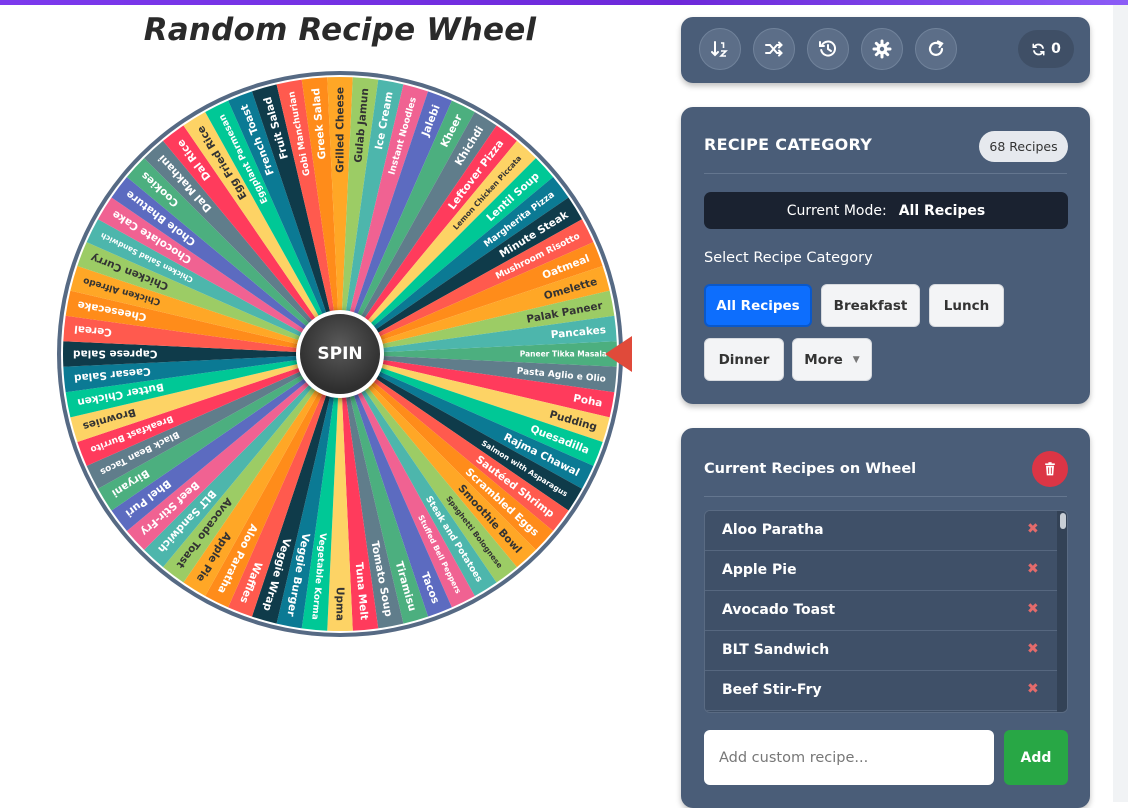  I want to click on clear-recipes-button, so click(1050, 469).